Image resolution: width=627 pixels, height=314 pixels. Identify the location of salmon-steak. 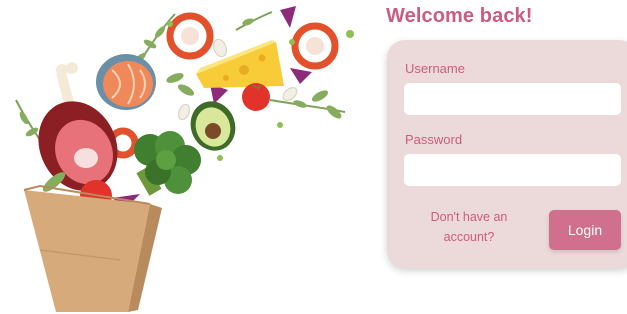
(126, 82).